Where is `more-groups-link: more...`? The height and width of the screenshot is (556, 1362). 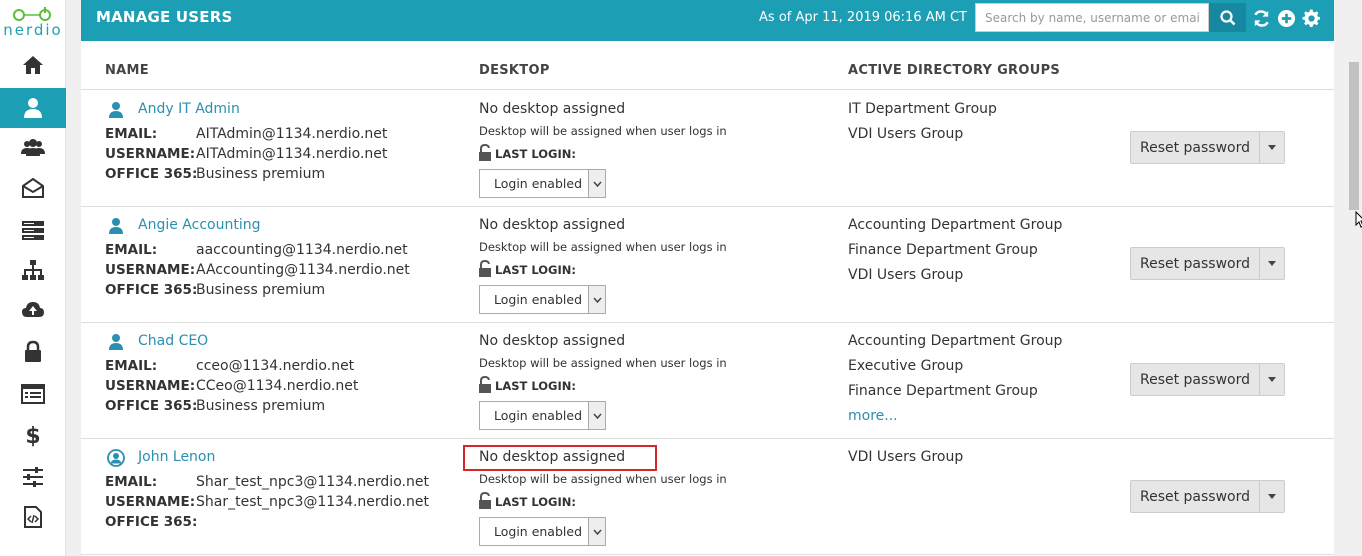 more-groups-link: more... is located at coordinates (873, 416).